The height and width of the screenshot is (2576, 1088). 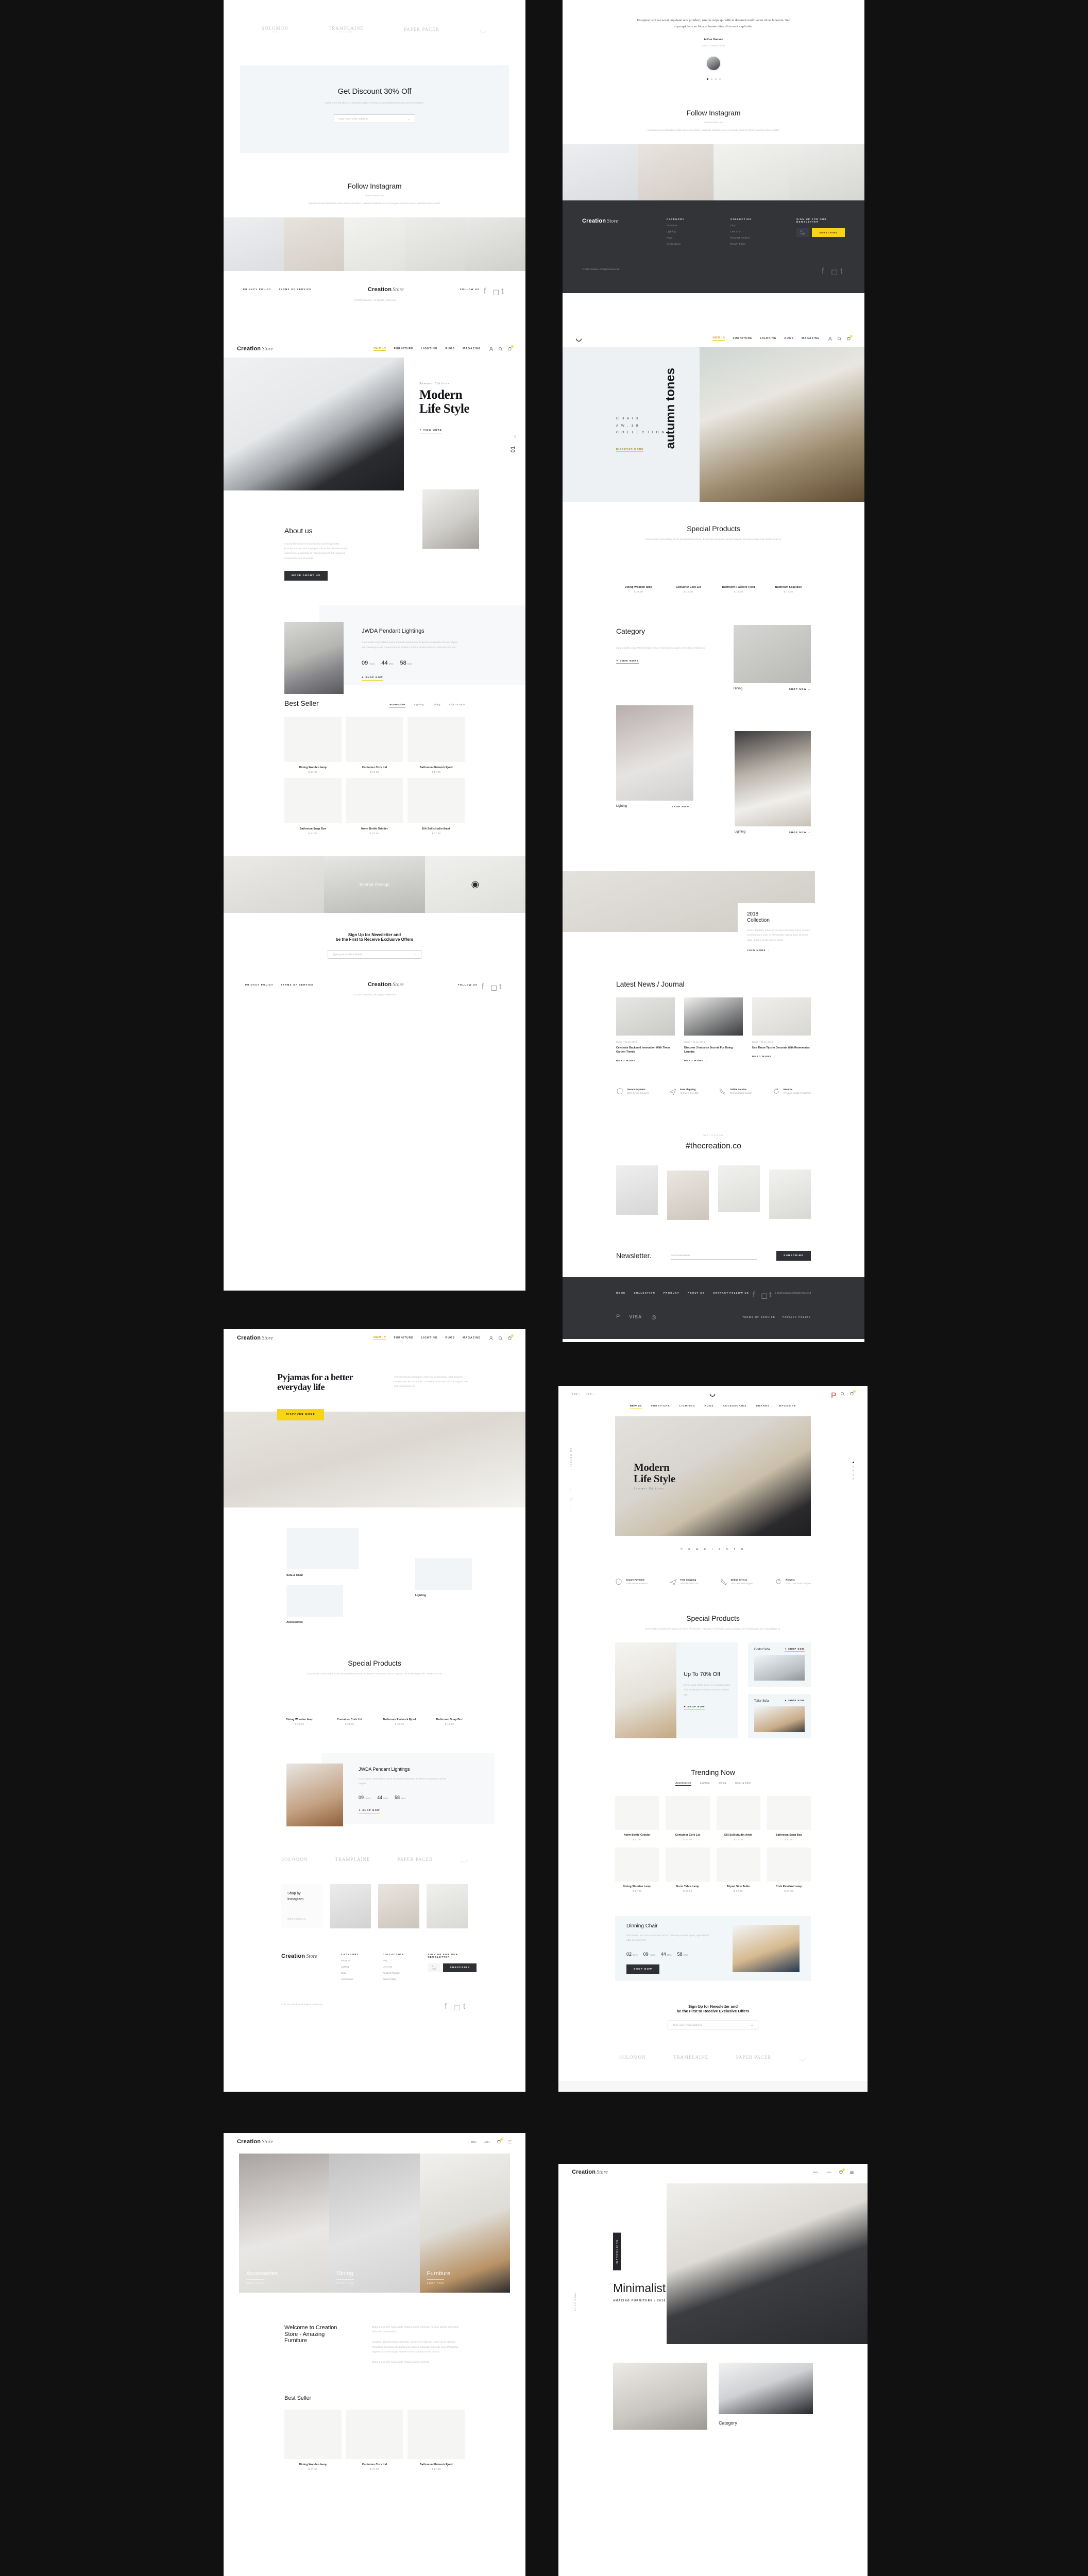 I want to click on nav-item-accessories: ACCESSORIES, so click(x=734, y=1407).